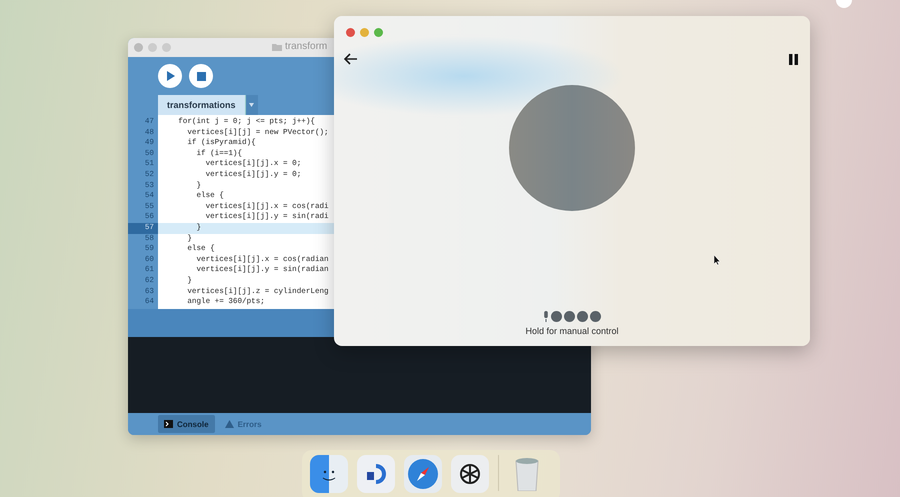  Describe the element at coordinates (572, 331) in the screenshot. I see `status-text: Hold for manual control` at that location.